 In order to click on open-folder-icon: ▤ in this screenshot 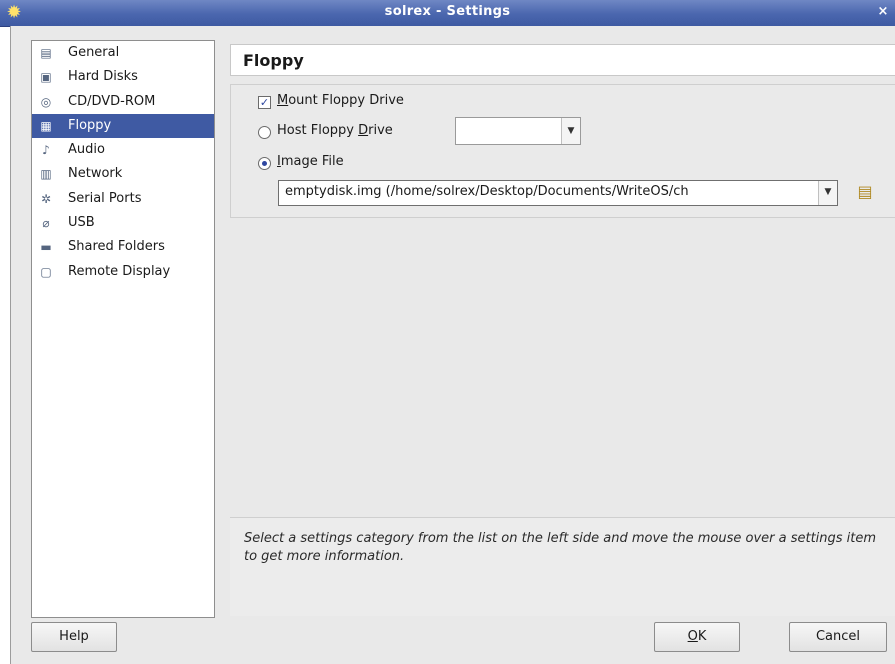, I will do `click(865, 192)`.